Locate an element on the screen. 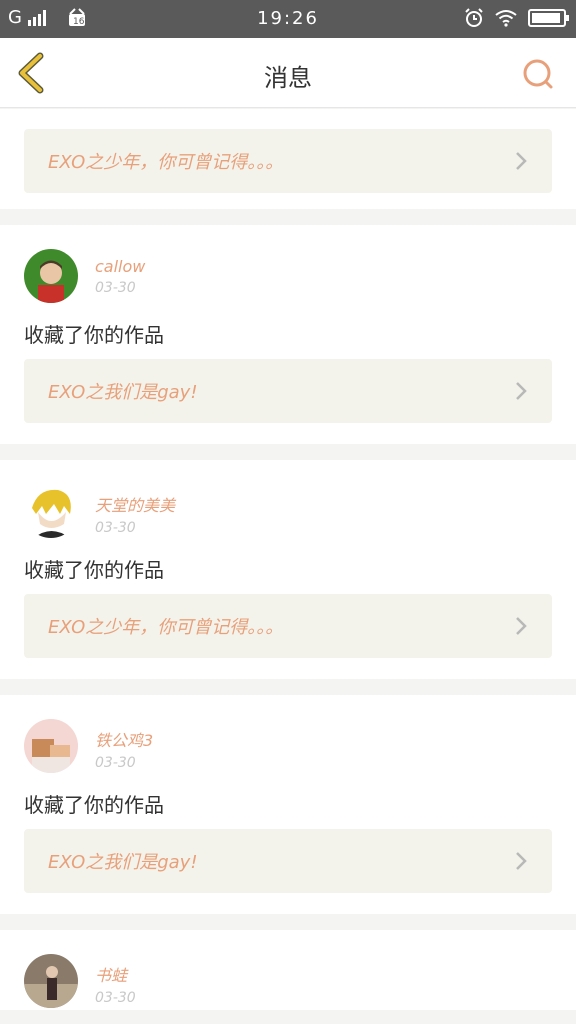 The height and width of the screenshot is (1024, 576). user-row: 铁公鸡3 03-30 is located at coordinates (288, 747).